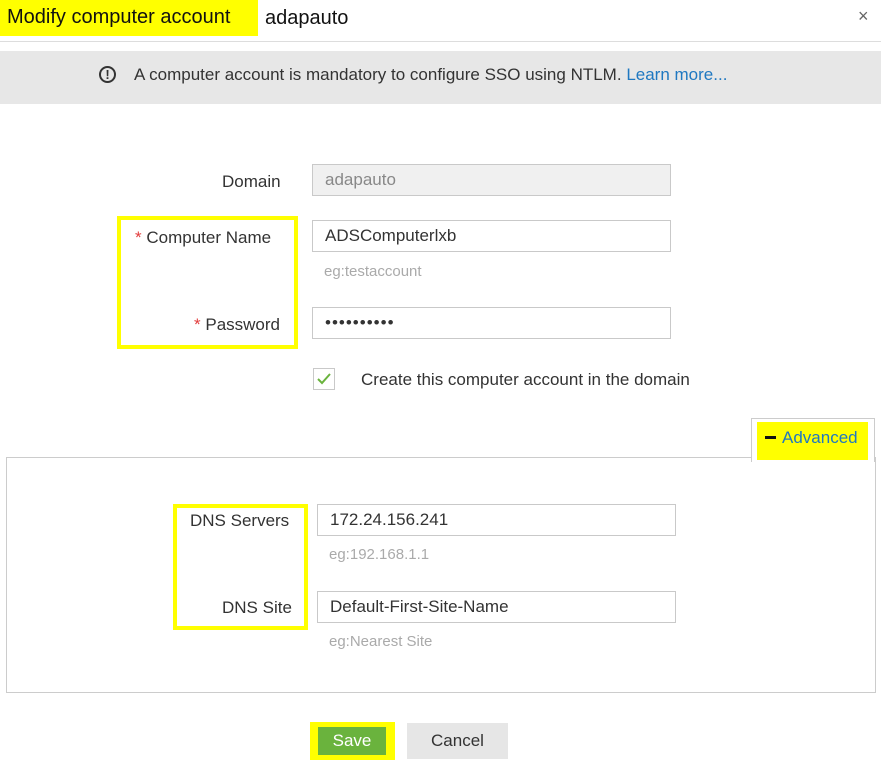  What do you see at coordinates (491, 236) in the screenshot?
I see `computer-name-input: ADSComputerlxb` at bounding box center [491, 236].